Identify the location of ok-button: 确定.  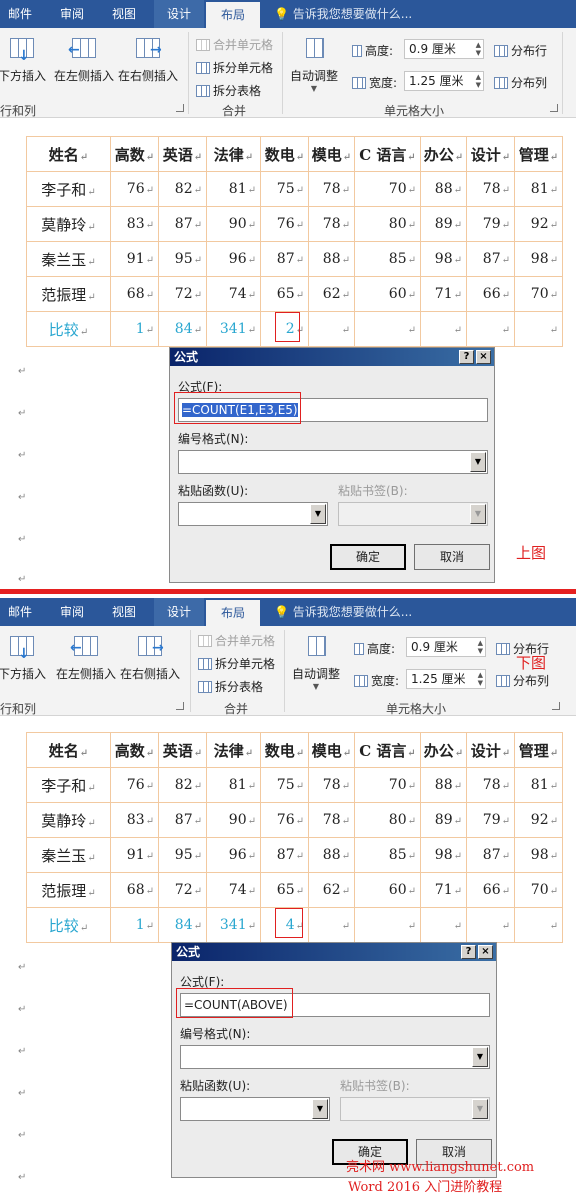
(368, 557).